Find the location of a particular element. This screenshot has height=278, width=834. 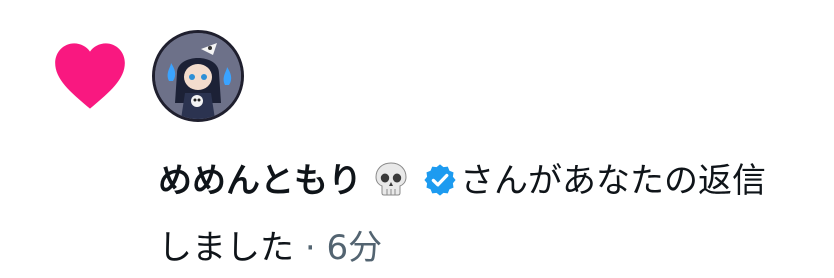

timestamp: 6分 is located at coordinates (354, 248).